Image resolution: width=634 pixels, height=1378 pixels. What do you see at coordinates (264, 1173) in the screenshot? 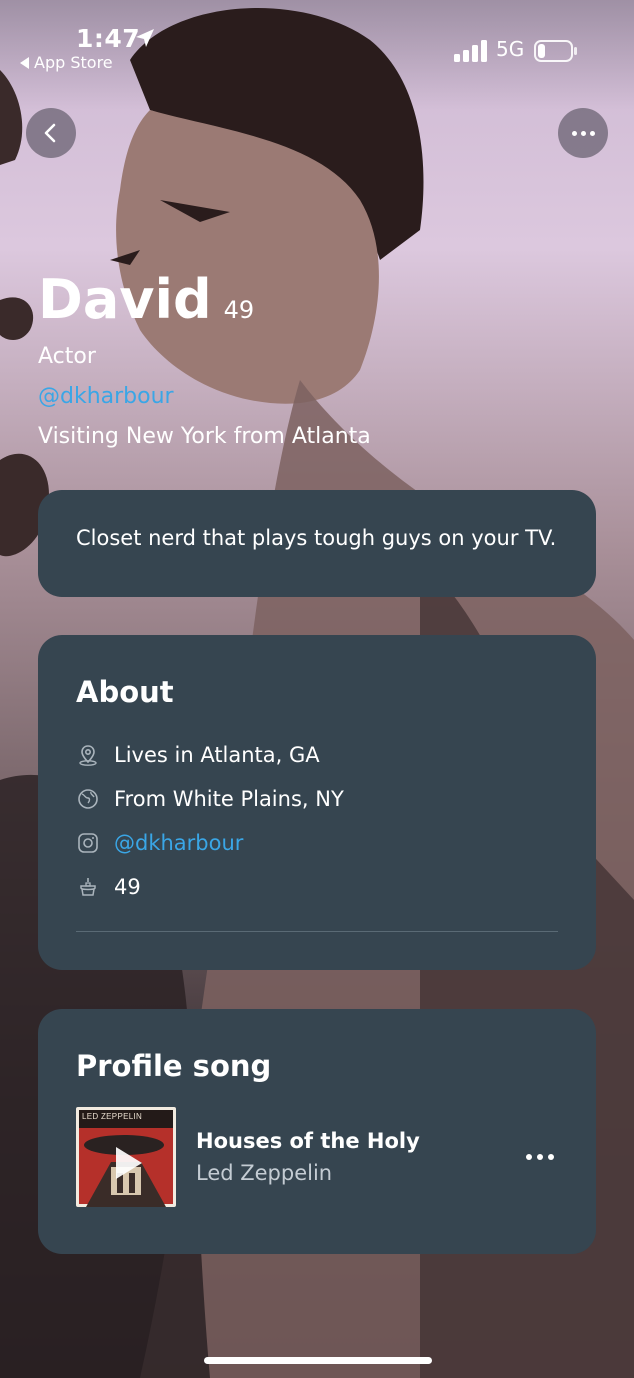
I see `song-artist: Led Zeppelin` at bounding box center [264, 1173].